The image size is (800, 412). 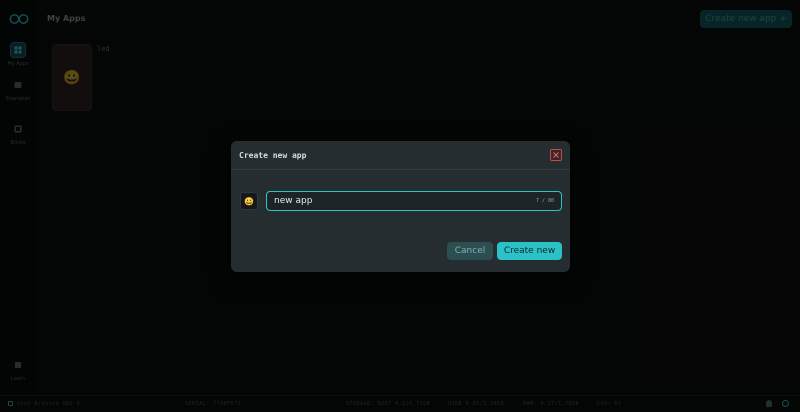 What do you see at coordinates (529, 251) in the screenshot?
I see `create-new-button: Create new` at bounding box center [529, 251].